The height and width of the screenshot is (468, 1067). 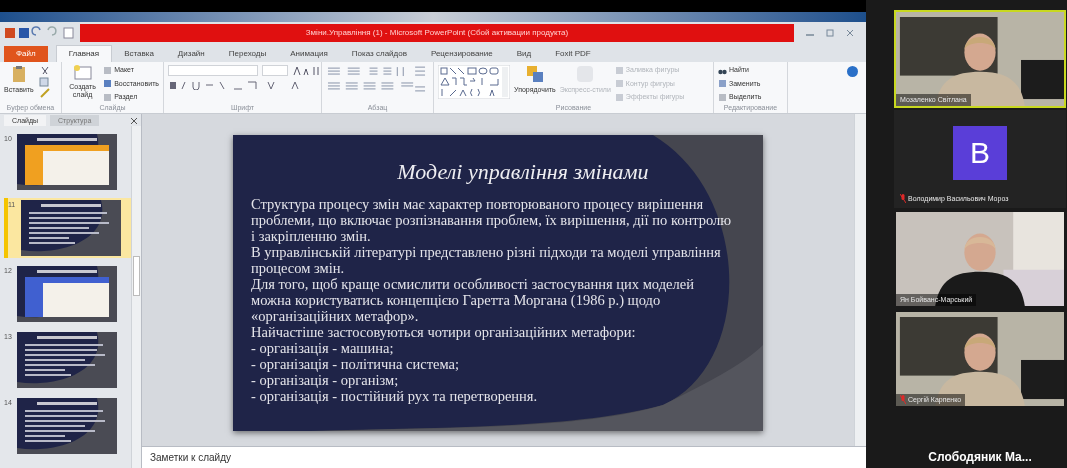 I want to click on window-title: Зміни.Управління (1) - Microsoft PowerPoint (Сбой активации продукта), so click(x=437, y=33).